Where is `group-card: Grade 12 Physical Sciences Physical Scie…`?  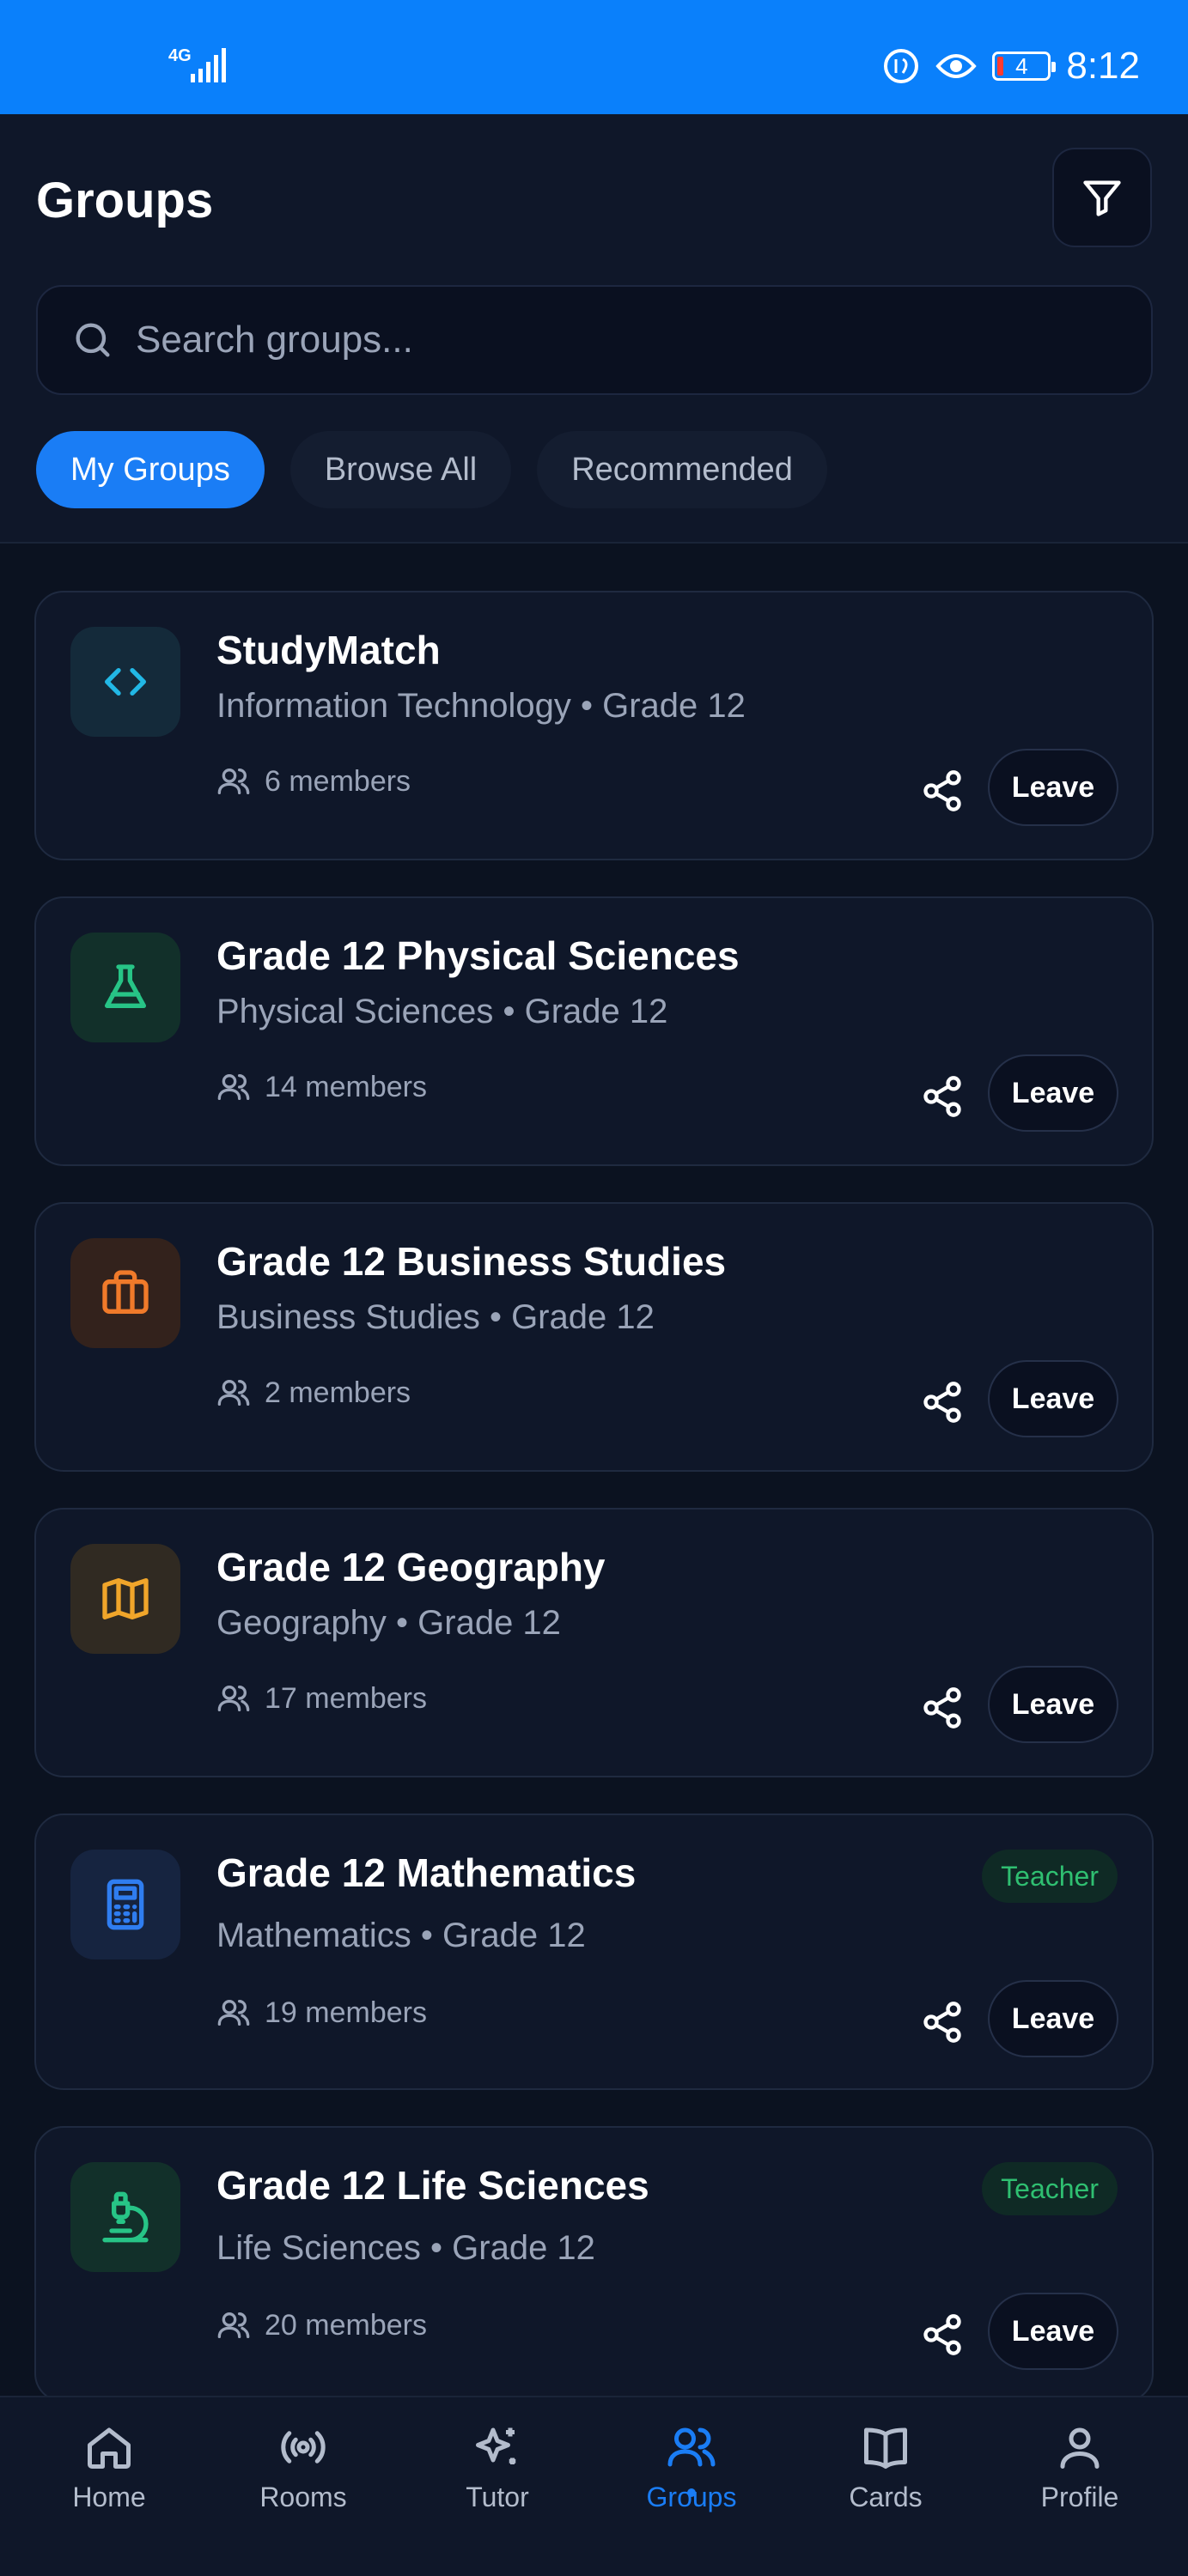
group-card: Grade 12 Physical Sciences Physical Scie… is located at coordinates (594, 1031).